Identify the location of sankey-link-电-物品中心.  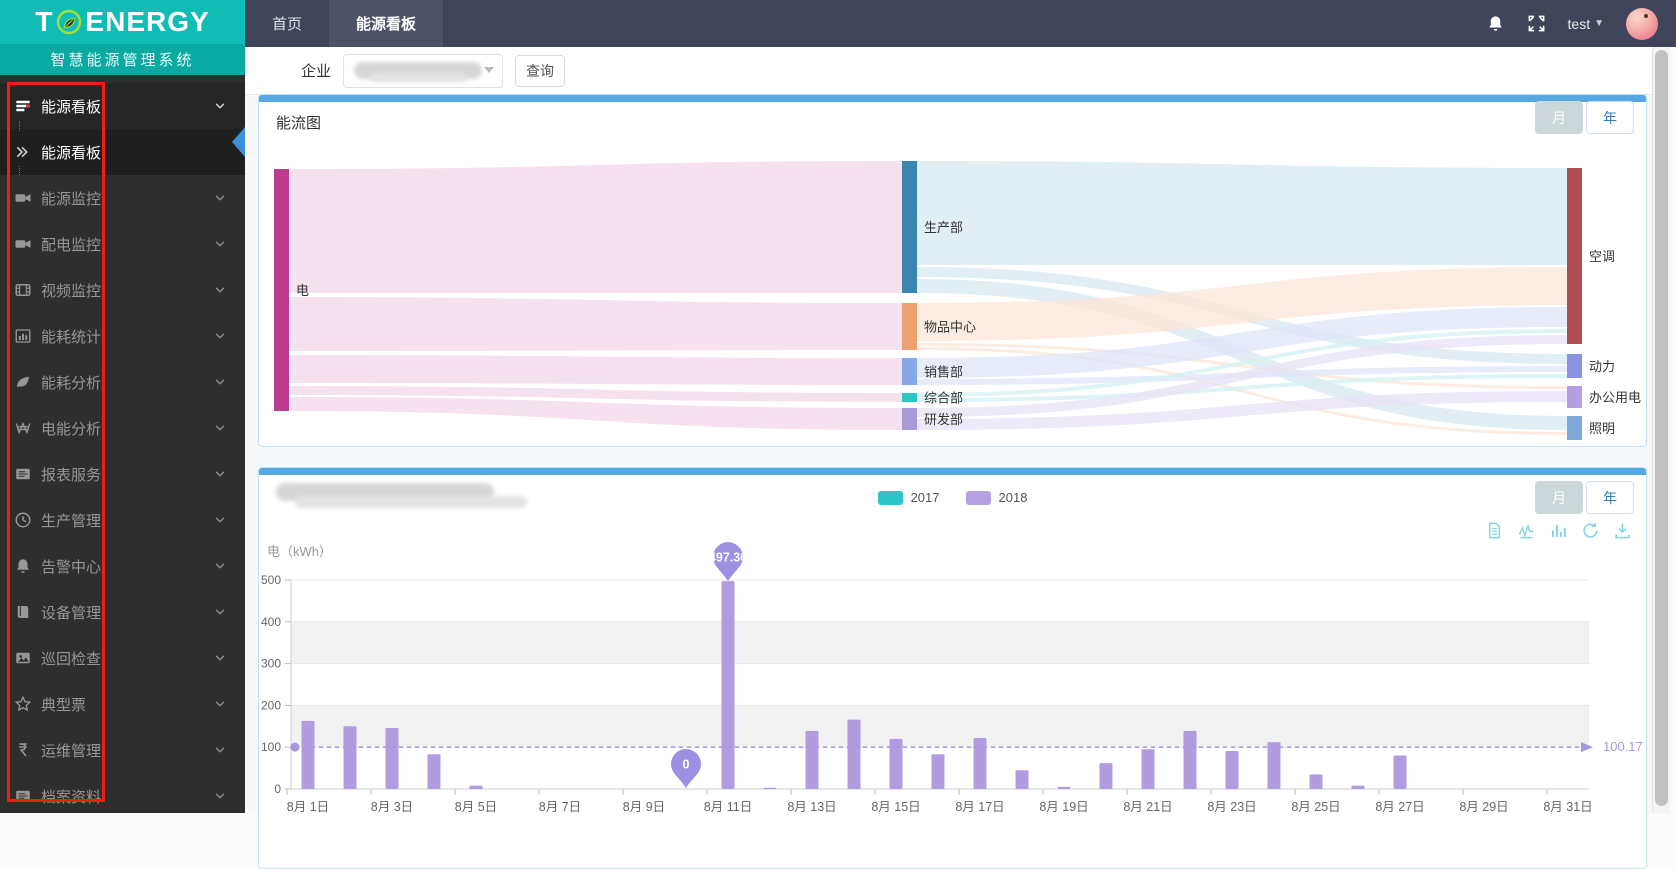
(595, 324).